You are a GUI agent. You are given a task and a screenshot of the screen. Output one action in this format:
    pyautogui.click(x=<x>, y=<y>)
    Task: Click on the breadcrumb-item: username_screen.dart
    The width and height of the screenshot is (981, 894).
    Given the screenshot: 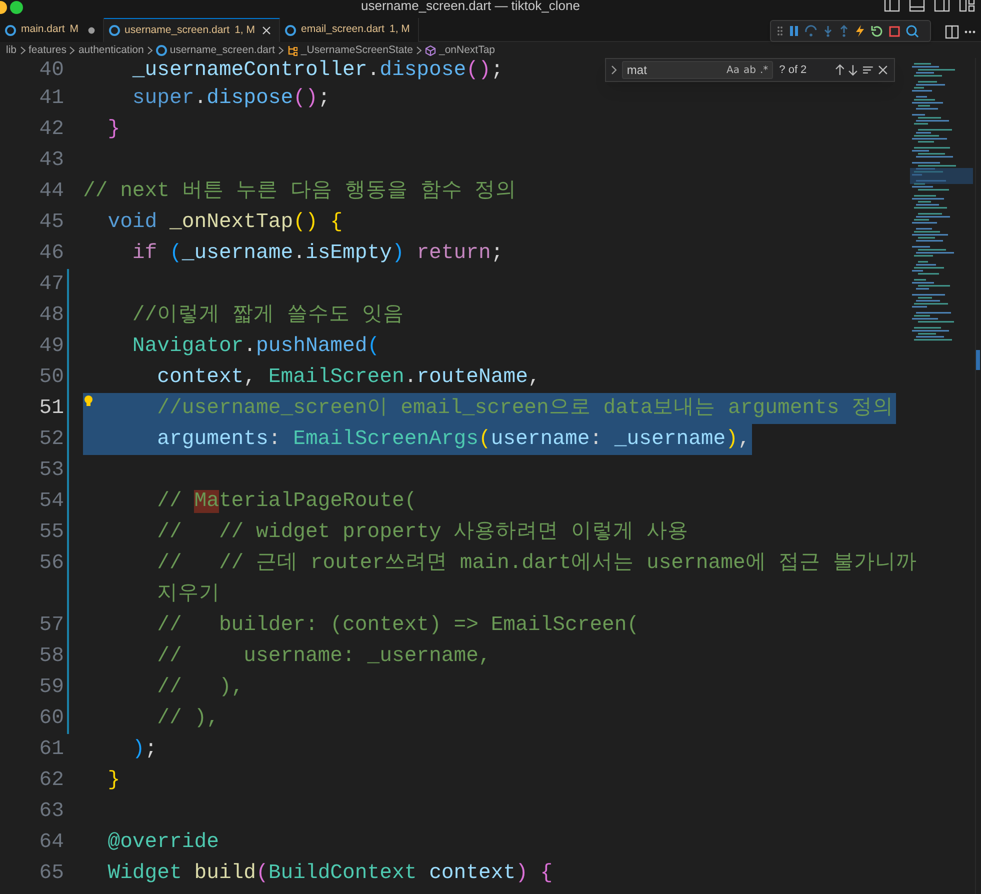 What is the action you would take?
    pyautogui.click(x=222, y=50)
    